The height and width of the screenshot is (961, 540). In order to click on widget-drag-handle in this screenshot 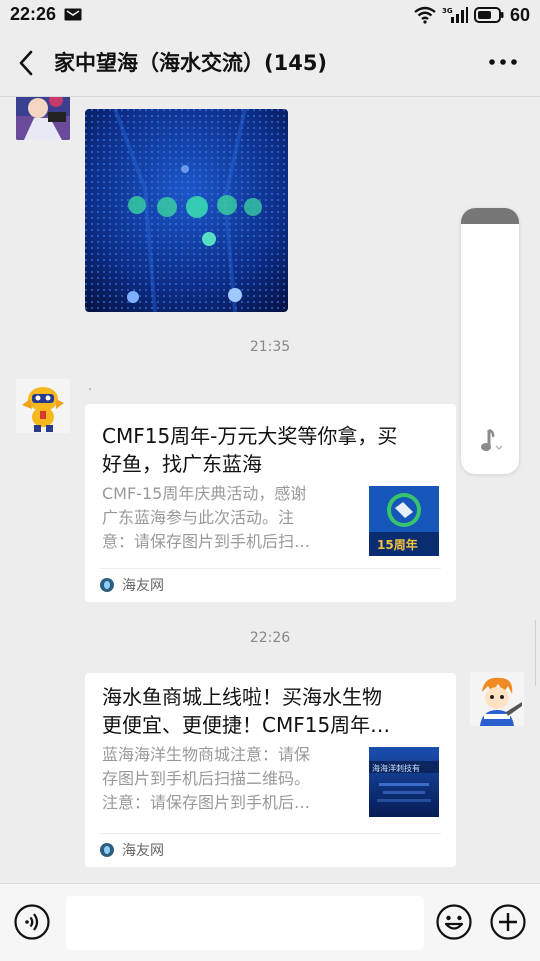, I will do `click(490, 216)`.